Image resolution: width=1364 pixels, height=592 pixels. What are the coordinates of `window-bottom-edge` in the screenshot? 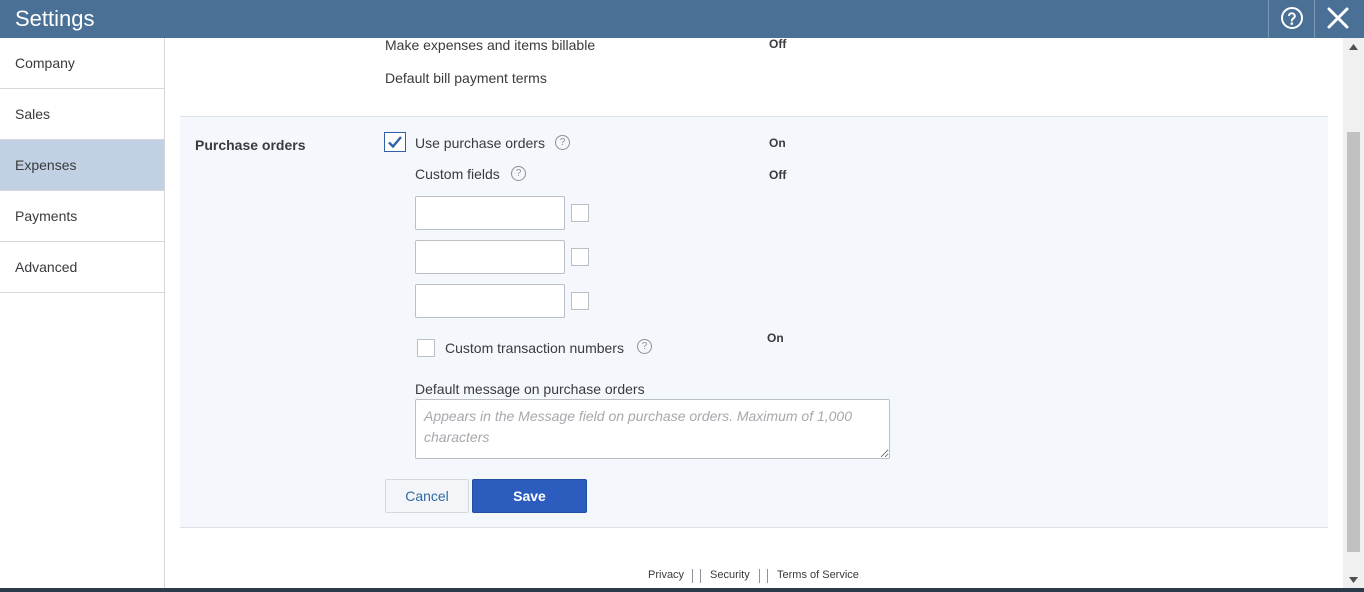 It's located at (682, 590).